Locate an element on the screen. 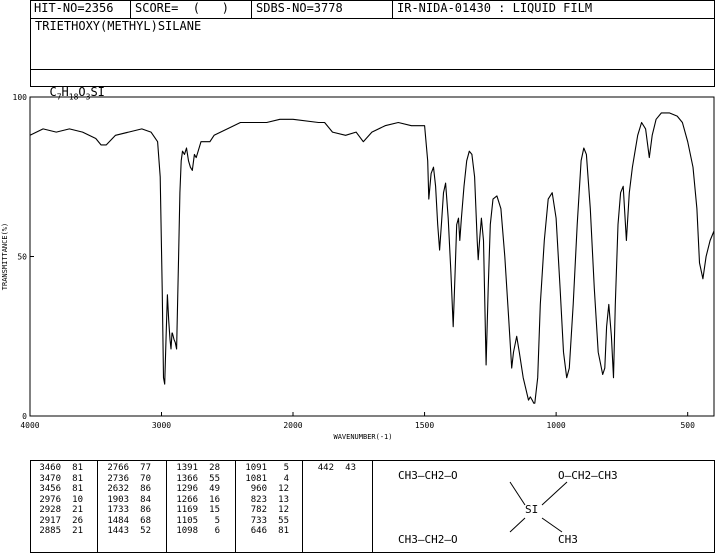 This screenshot has width=715, height=553. peak-wavenumber: 3456 is located at coordinates (50, 489).